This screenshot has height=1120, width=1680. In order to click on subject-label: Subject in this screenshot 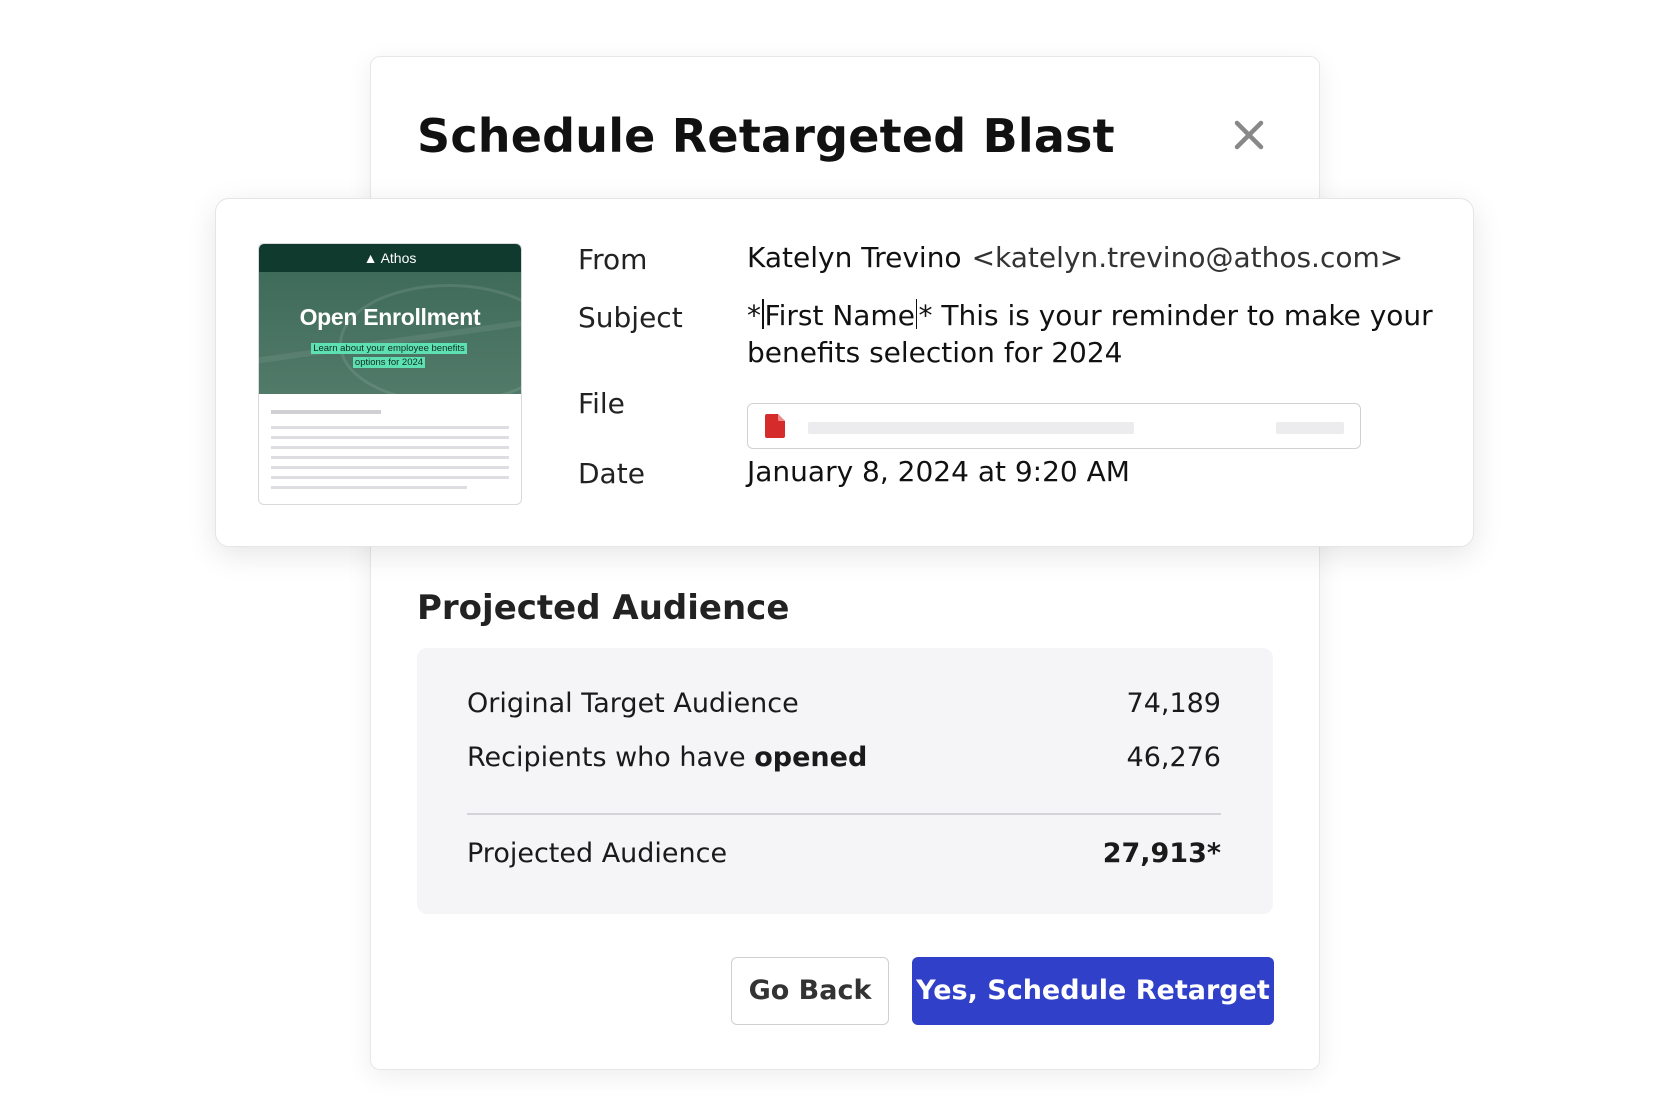, I will do `click(630, 317)`.